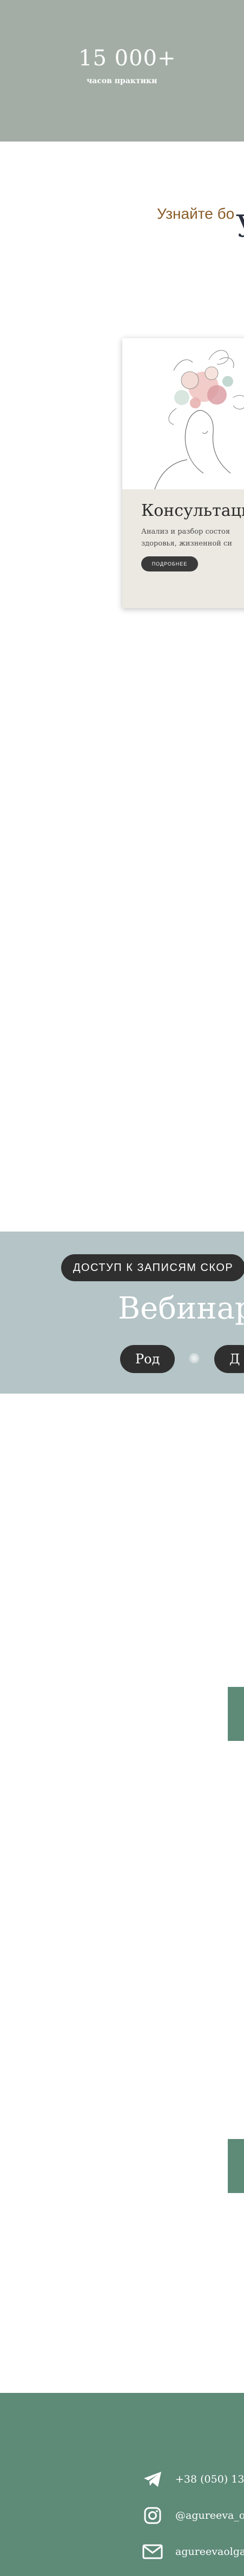 Image resolution: width=244 pixels, height=2576 pixels. What do you see at coordinates (196, 213) in the screenshot?
I see `section-subtitle: Узнайте бо` at bounding box center [196, 213].